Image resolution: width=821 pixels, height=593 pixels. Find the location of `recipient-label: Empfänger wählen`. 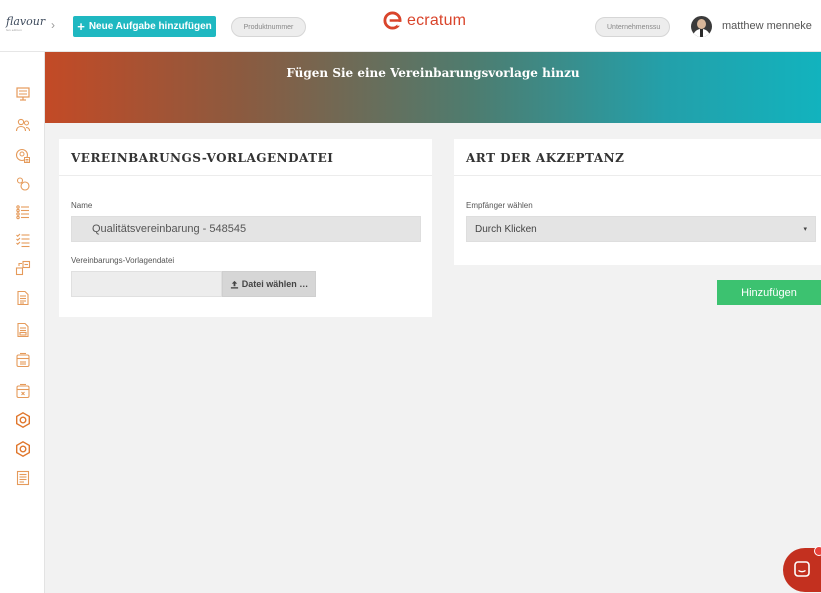

recipient-label: Empfänger wählen is located at coordinates (499, 205).